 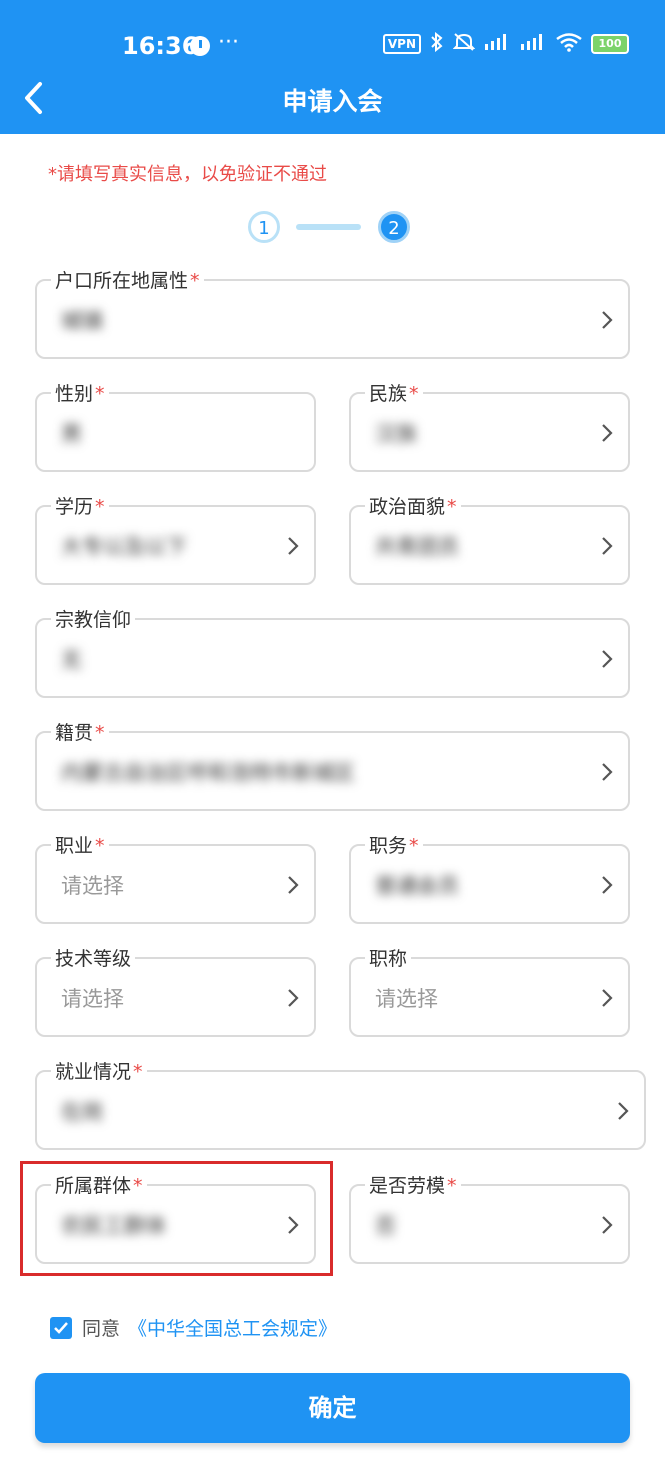 I want to click on battery-icon: 100, so click(x=610, y=44).